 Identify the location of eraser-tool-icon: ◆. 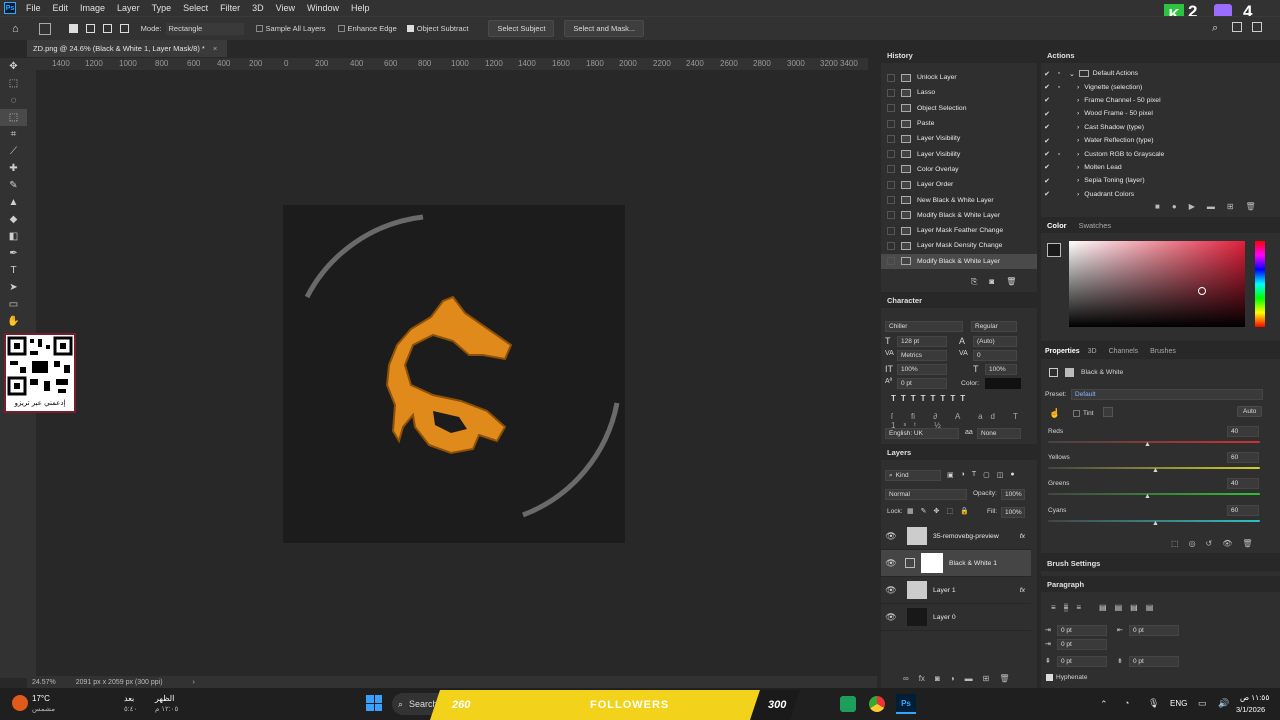
(13, 219).